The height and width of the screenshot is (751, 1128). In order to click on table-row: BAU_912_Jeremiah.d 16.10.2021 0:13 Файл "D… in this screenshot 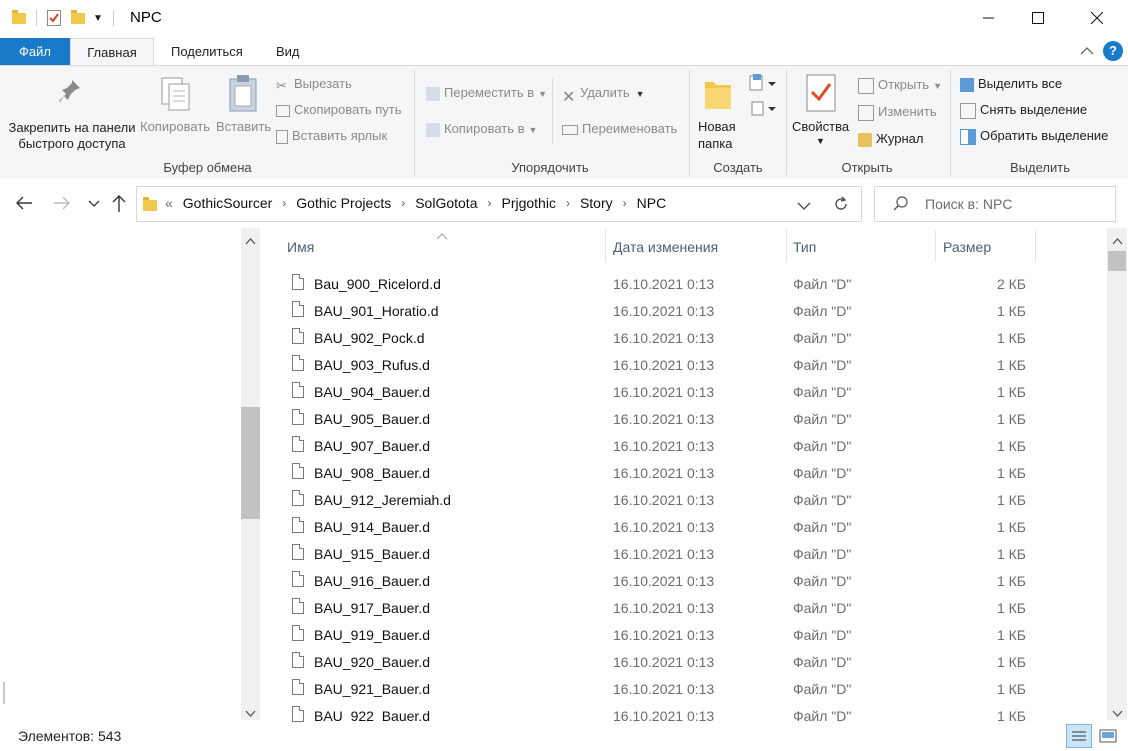, I will do `click(668, 500)`.